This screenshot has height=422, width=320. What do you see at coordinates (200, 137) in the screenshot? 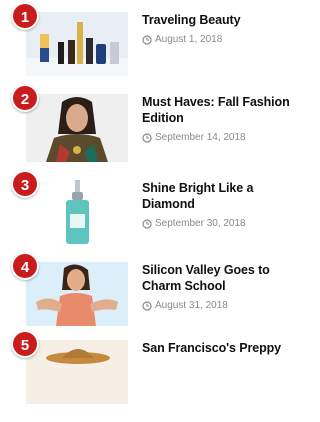
I see `post-date: September 14, 2018` at bounding box center [200, 137].